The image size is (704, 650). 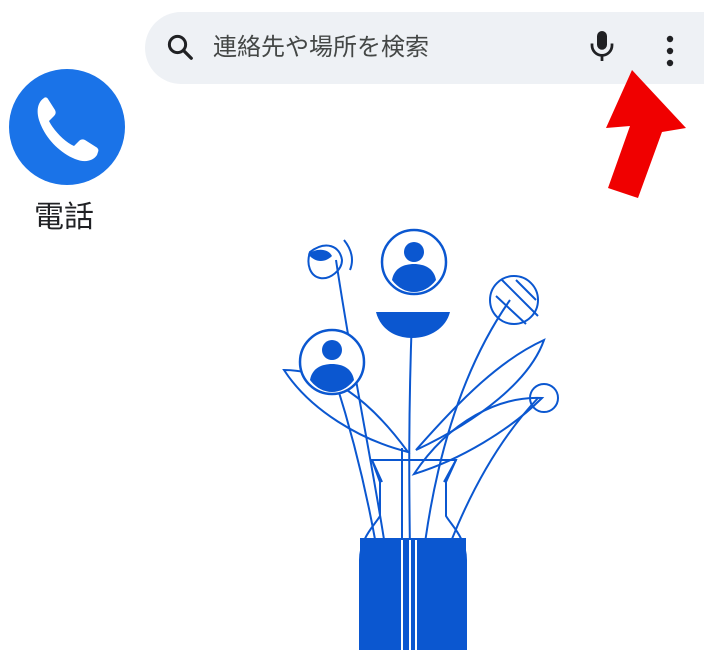 What do you see at coordinates (67, 127) in the screenshot?
I see `phone-app-icon` at bounding box center [67, 127].